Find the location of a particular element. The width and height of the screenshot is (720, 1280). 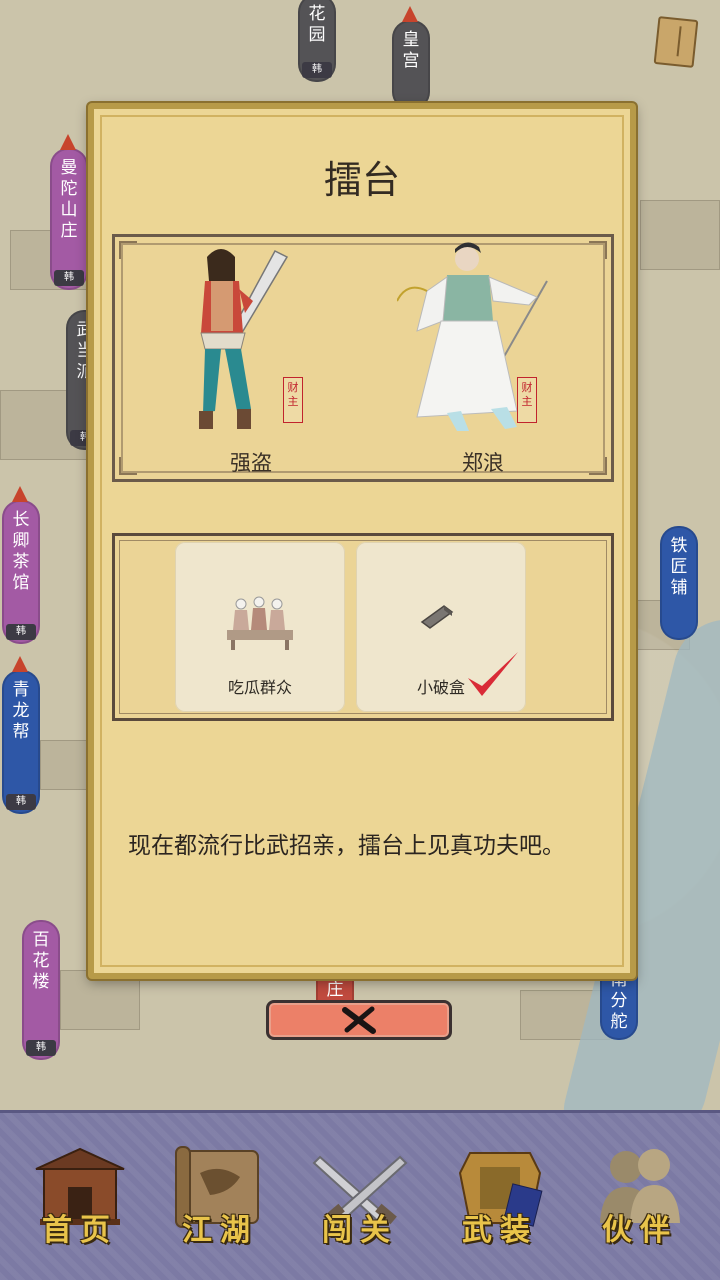

nav-label: 武装 is located at coordinates (500, 1230).